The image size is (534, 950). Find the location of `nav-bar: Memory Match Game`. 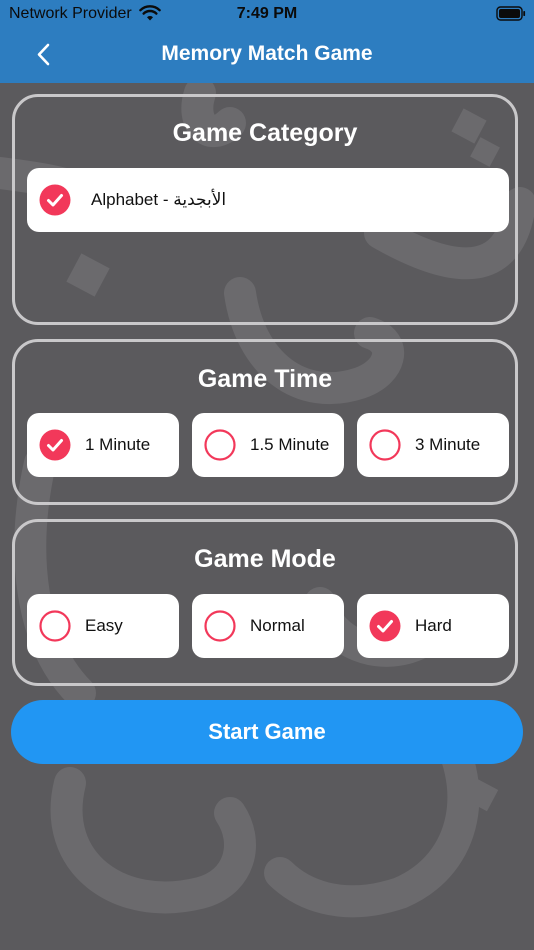

nav-bar: Memory Match Game is located at coordinates (267, 55).